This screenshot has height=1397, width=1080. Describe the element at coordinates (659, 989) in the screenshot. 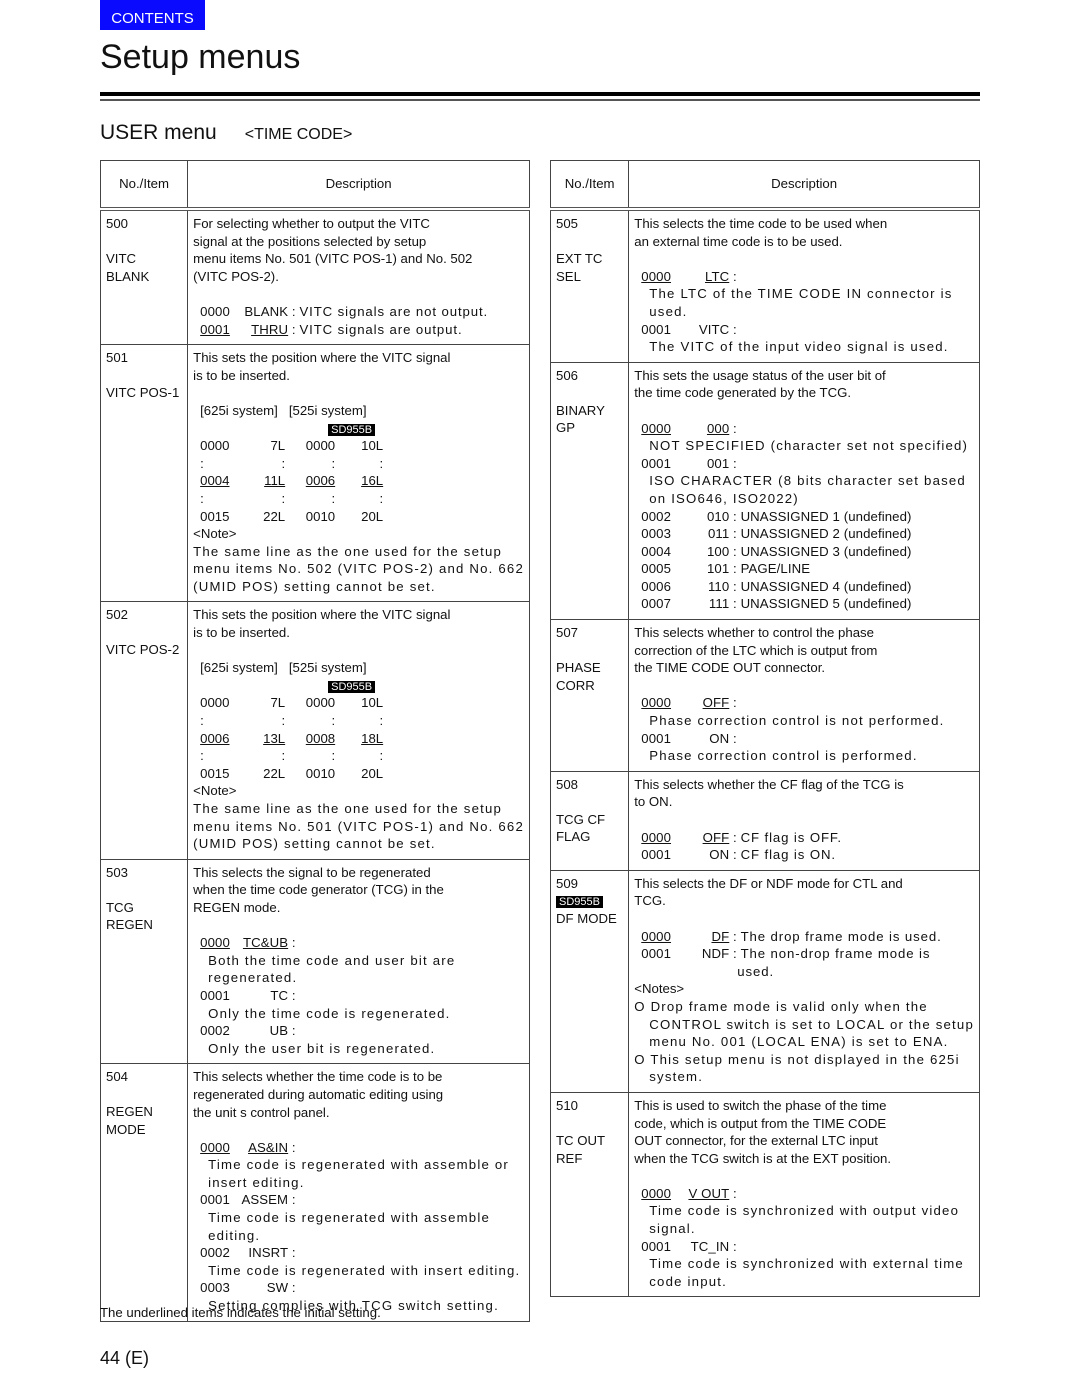

I see `notes-label: <Notes>` at that location.